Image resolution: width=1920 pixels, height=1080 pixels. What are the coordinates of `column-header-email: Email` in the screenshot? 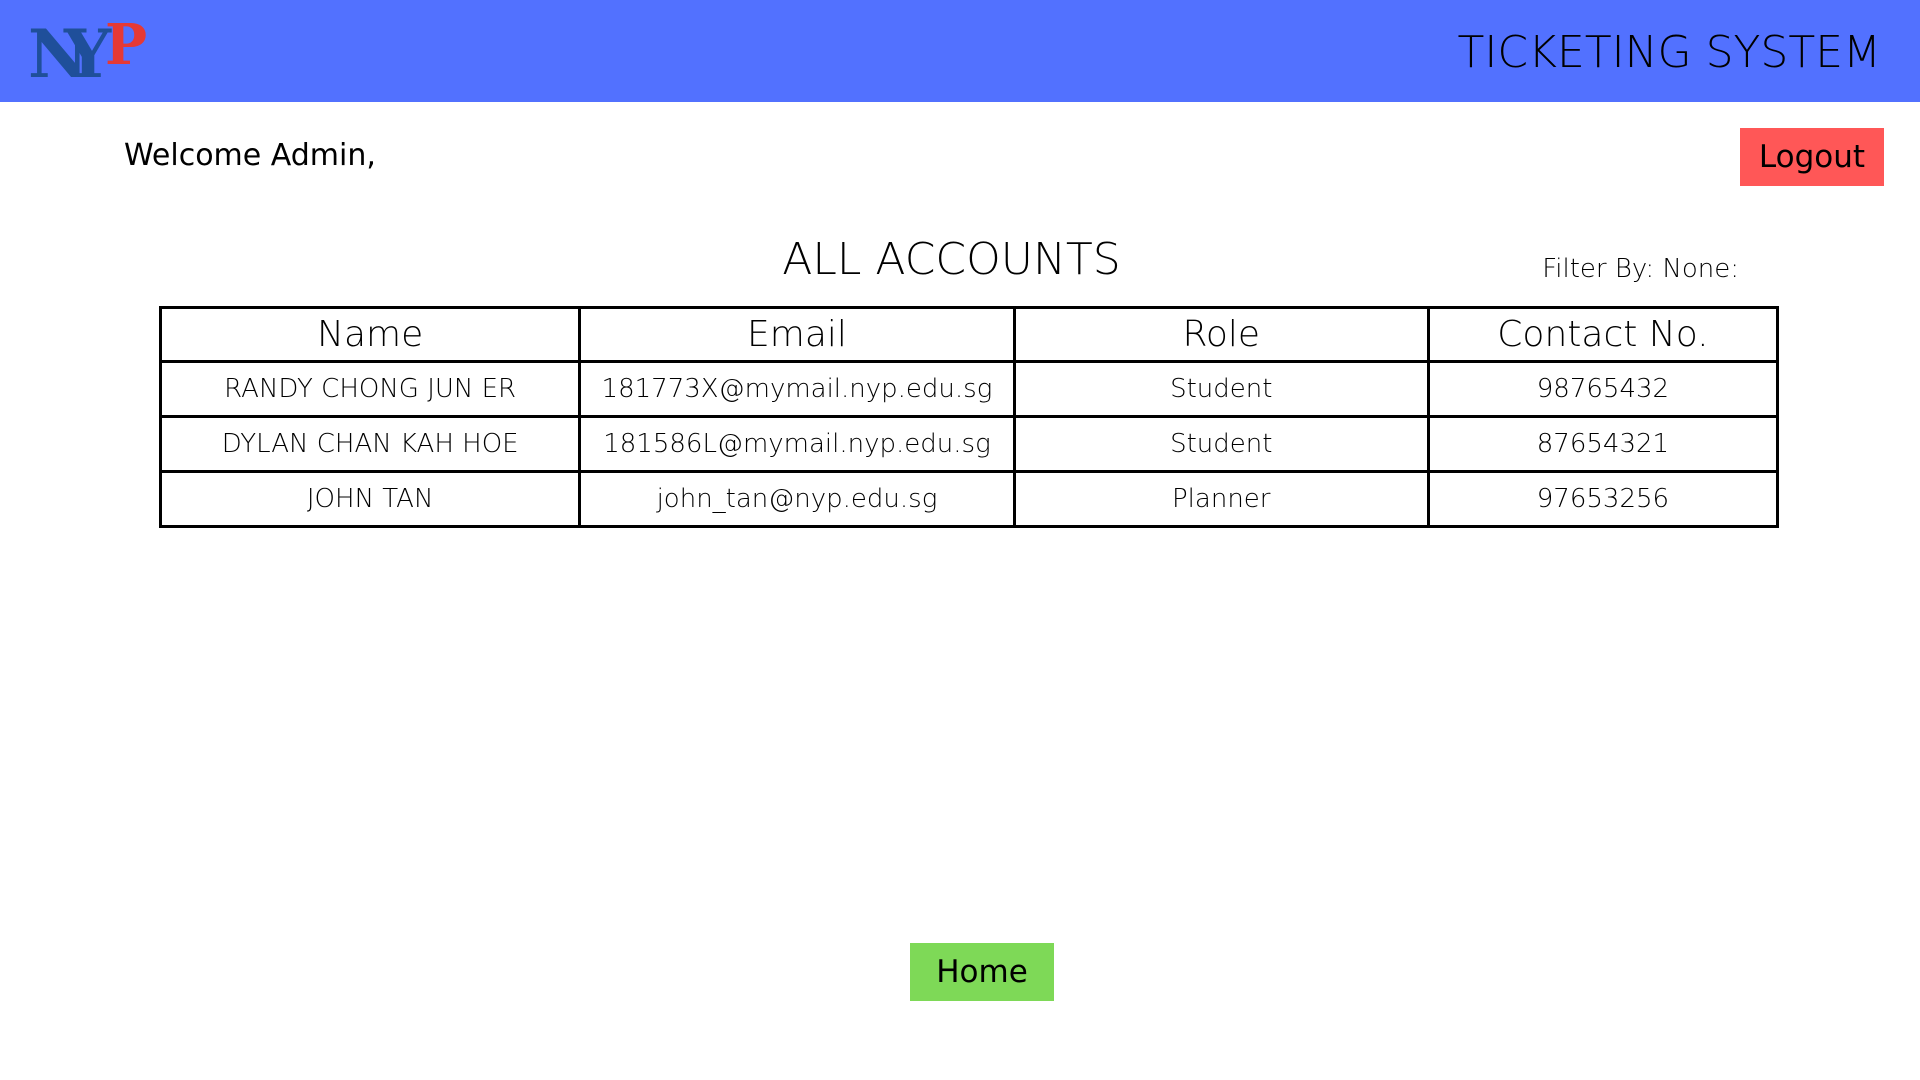 It's located at (797, 334).